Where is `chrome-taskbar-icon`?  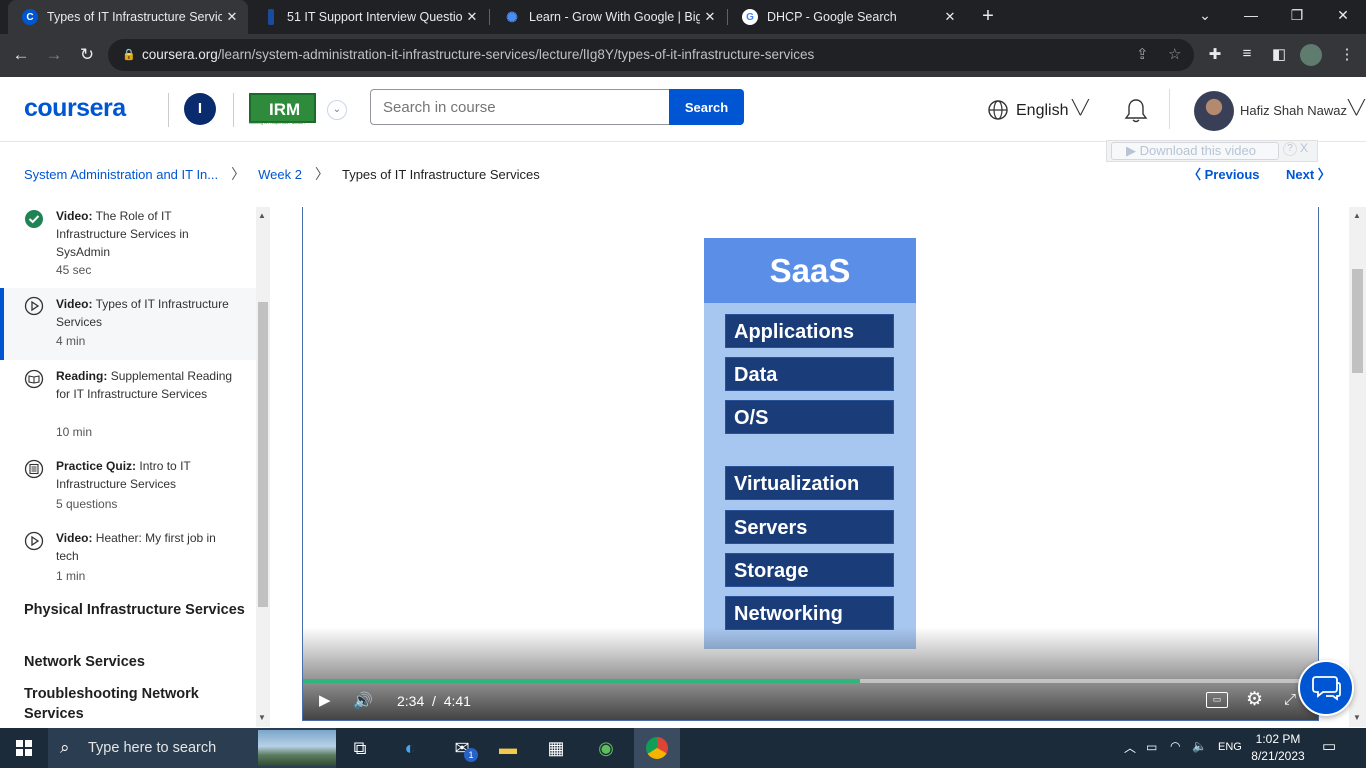 chrome-taskbar-icon is located at coordinates (657, 748).